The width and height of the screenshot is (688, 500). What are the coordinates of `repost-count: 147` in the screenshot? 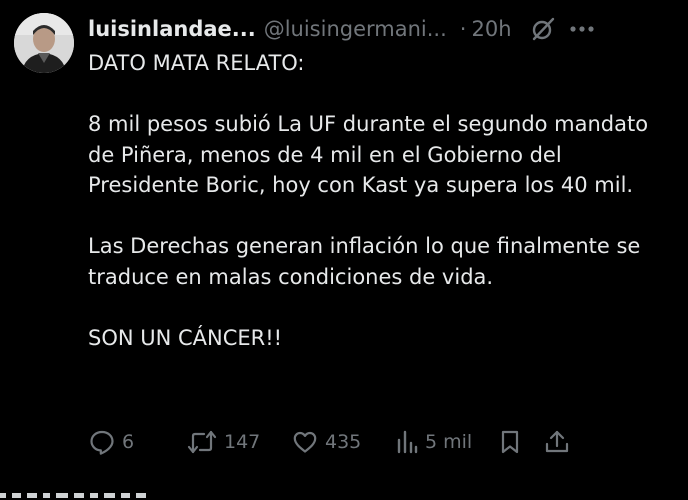 It's located at (242, 442).